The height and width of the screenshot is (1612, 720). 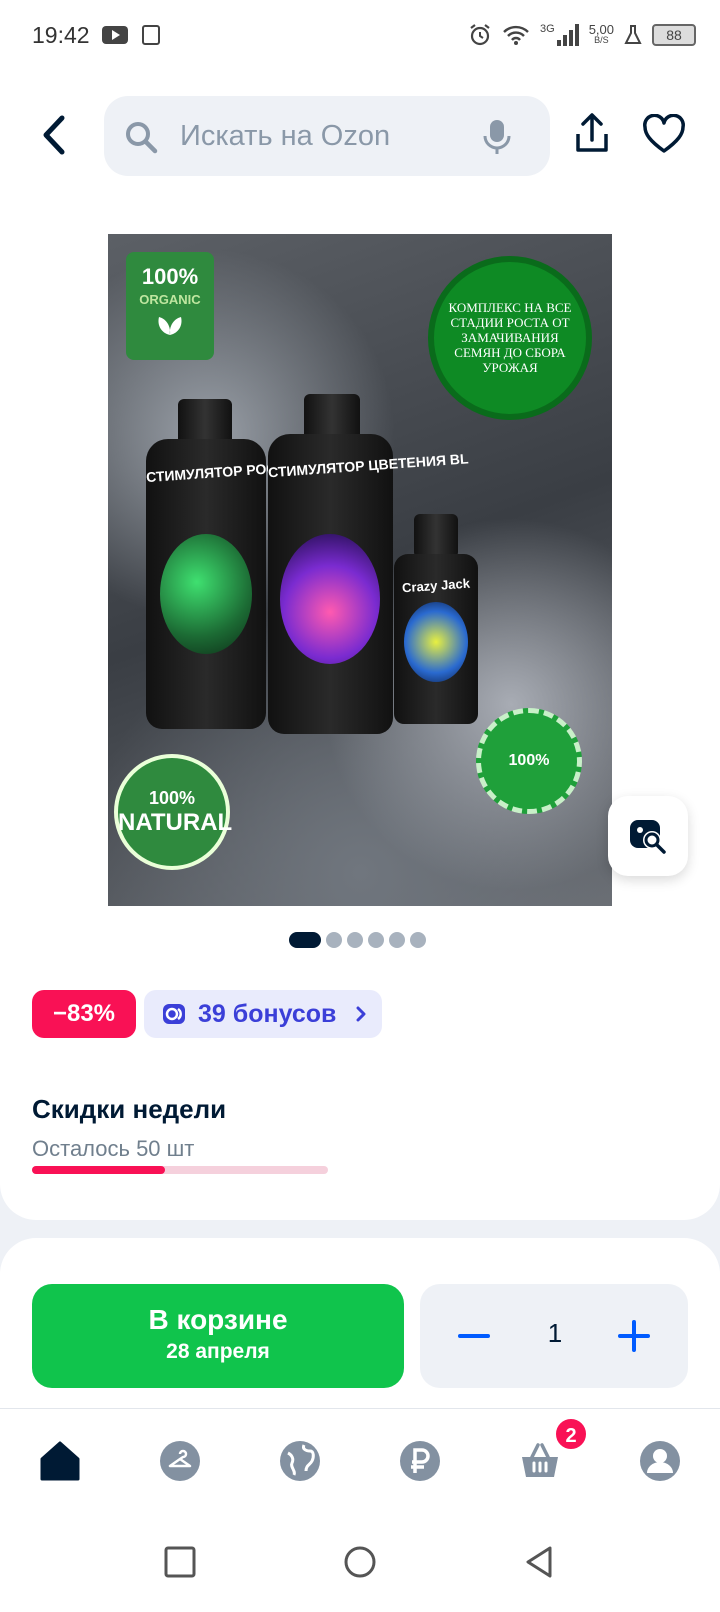 What do you see at coordinates (60, 1461) in the screenshot?
I see `home-icon` at bounding box center [60, 1461].